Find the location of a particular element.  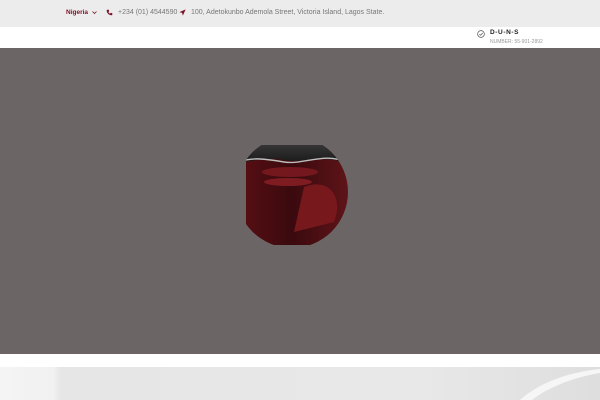

preloader-logo is located at coordinates (297, 195).